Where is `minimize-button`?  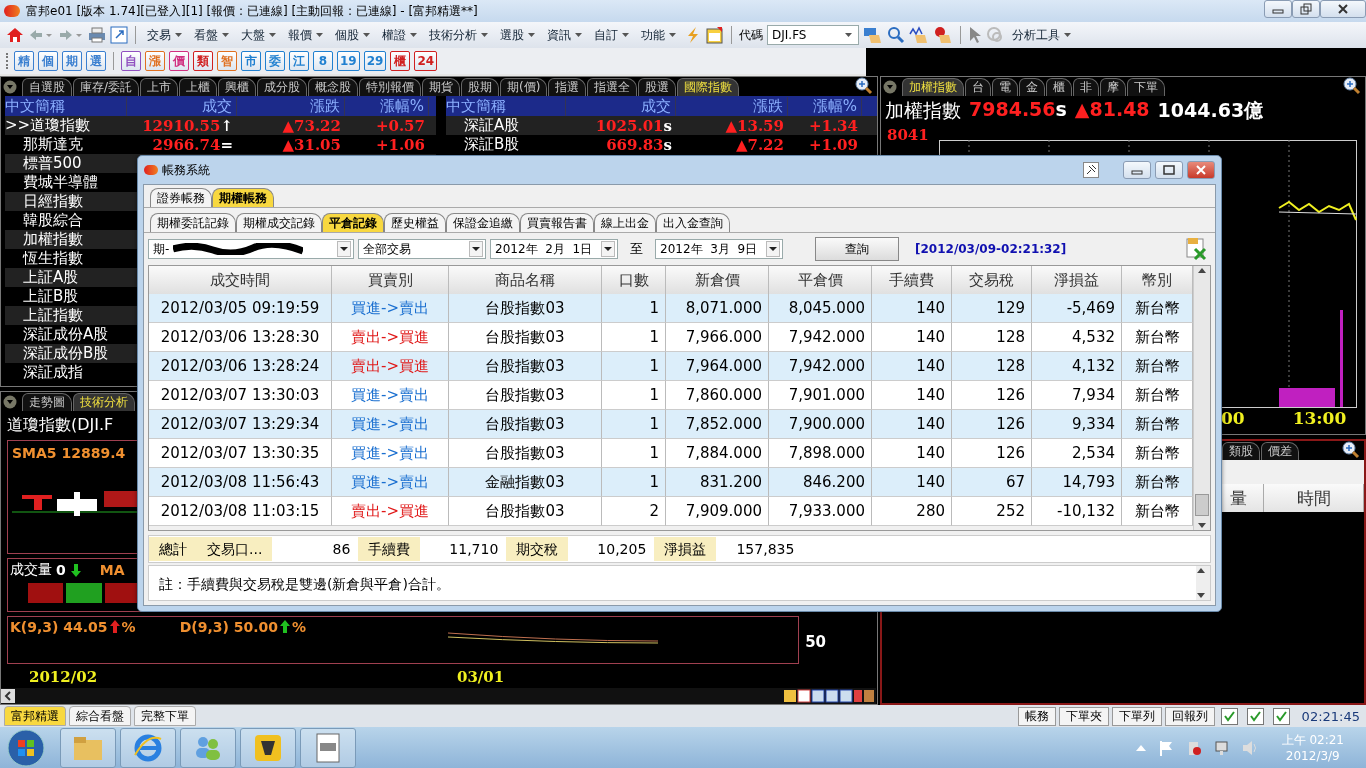 minimize-button is located at coordinates (1278, 9).